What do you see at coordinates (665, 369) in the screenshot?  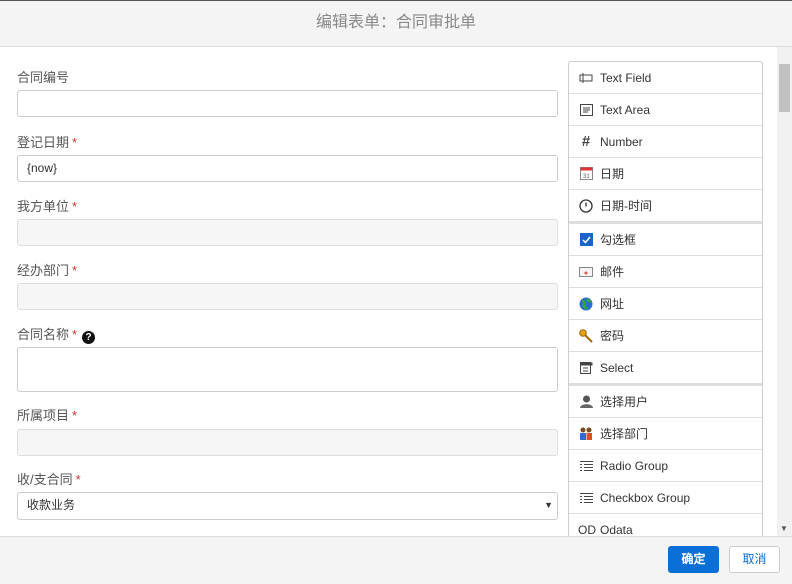 I see `palette-item-select: Select` at bounding box center [665, 369].